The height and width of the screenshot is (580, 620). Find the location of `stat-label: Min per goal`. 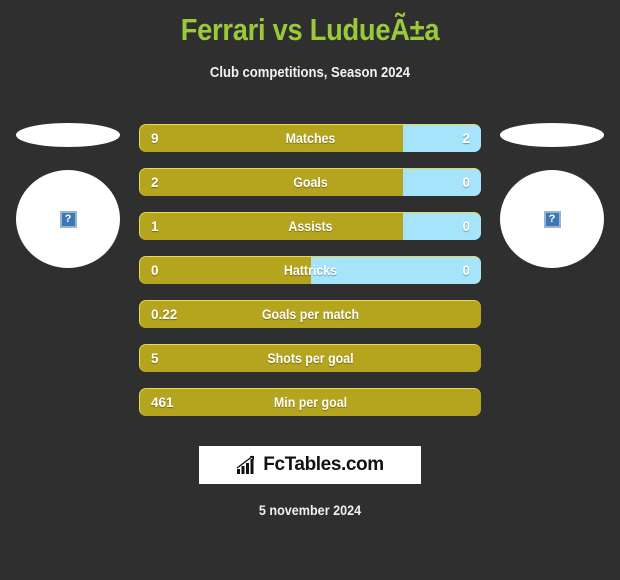

stat-label: Min per goal is located at coordinates (310, 402).